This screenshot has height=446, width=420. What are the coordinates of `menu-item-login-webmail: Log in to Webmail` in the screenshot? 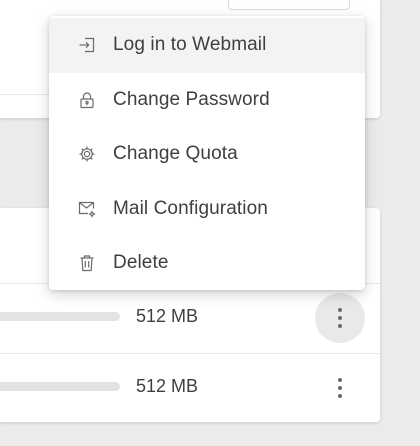 It's located at (207, 45).